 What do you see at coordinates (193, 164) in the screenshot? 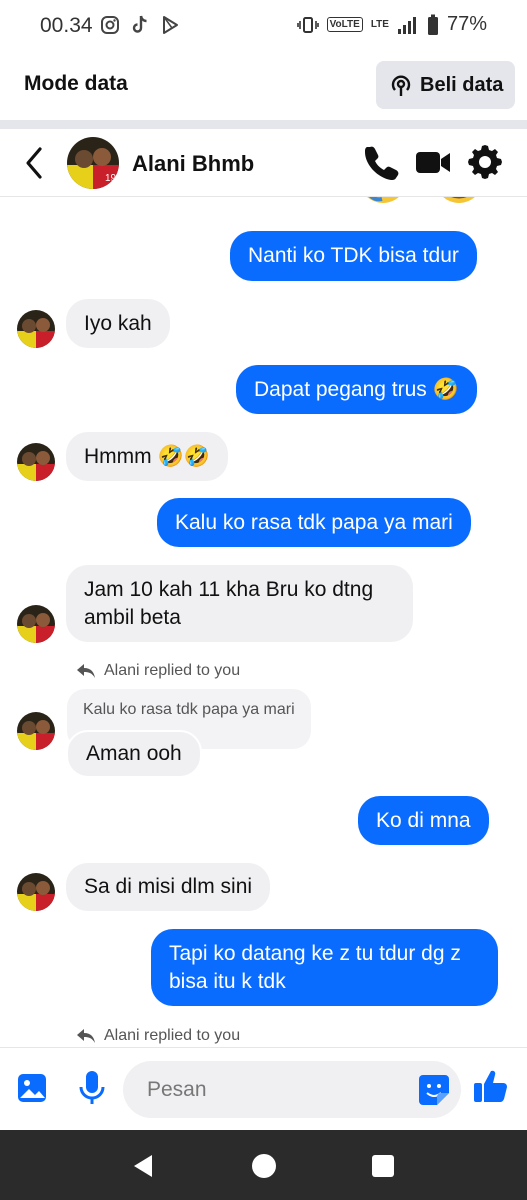
I see `contact-name: Alani Bhmb` at bounding box center [193, 164].